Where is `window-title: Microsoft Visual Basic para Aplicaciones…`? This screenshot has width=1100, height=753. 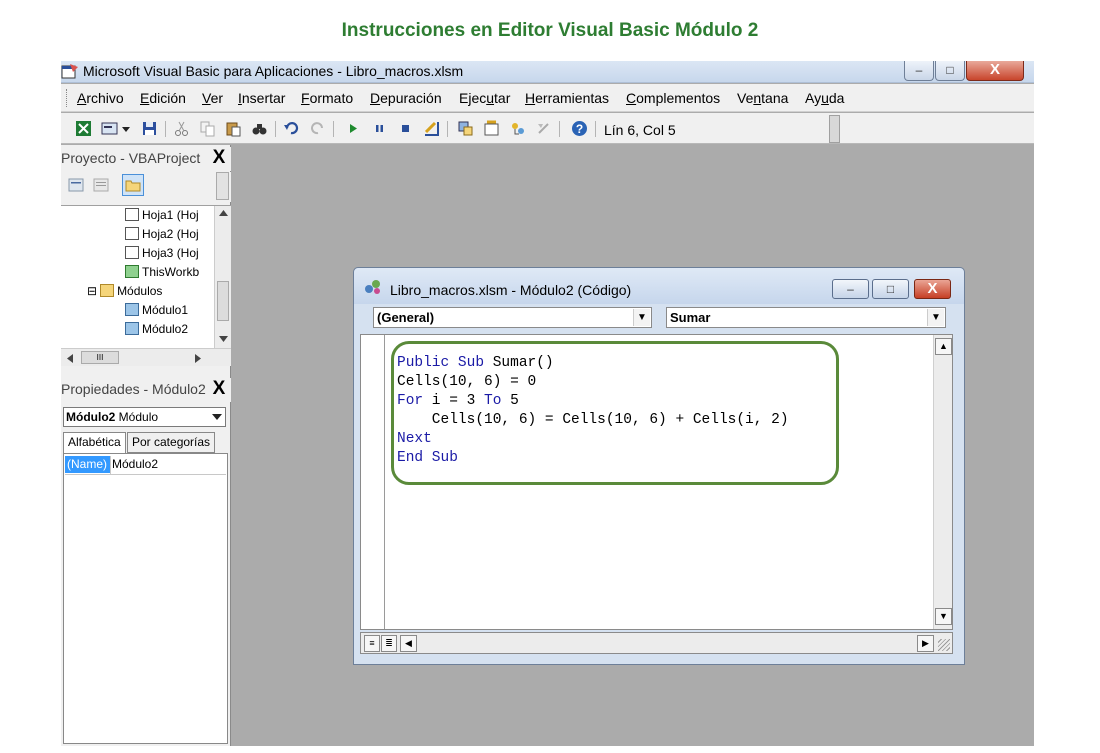
window-title: Microsoft Visual Basic para Aplicaciones… is located at coordinates (273, 71).